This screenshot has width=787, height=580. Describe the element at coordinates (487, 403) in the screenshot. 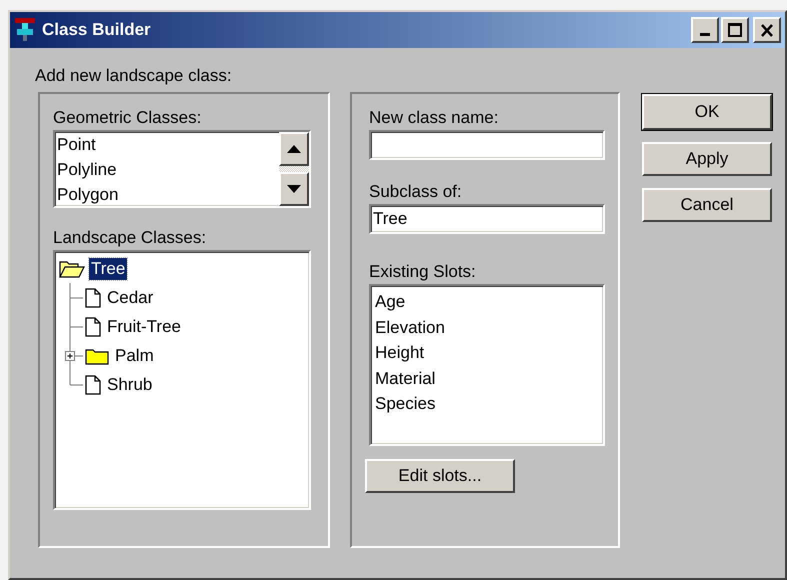

I see `slot-item: Species` at that location.